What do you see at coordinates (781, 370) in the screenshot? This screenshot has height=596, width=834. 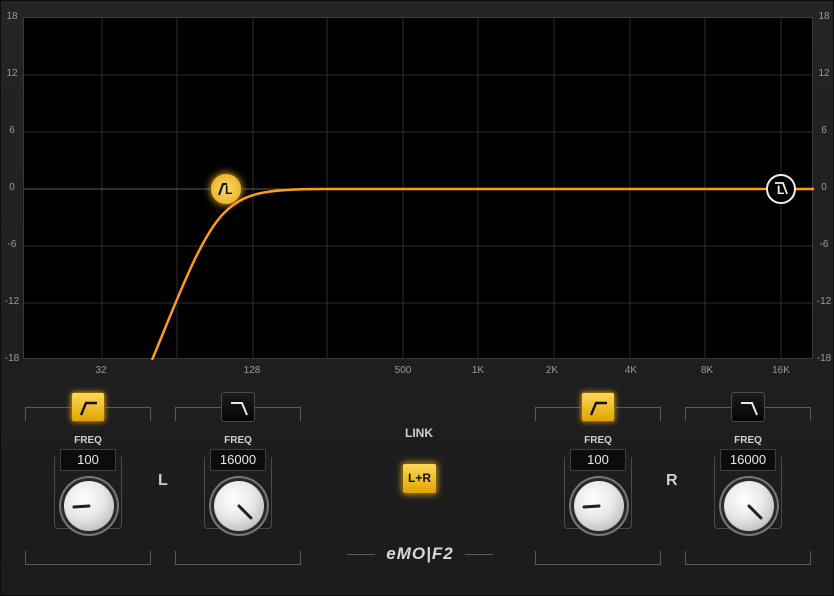 I see `freq-label-16k: 16K` at bounding box center [781, 370].